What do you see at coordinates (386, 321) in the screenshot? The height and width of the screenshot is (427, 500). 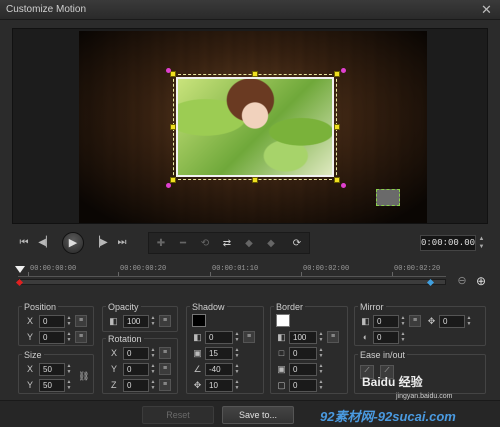 I see `mirror-opacity-input: 0` at bounding box center [386, 321].